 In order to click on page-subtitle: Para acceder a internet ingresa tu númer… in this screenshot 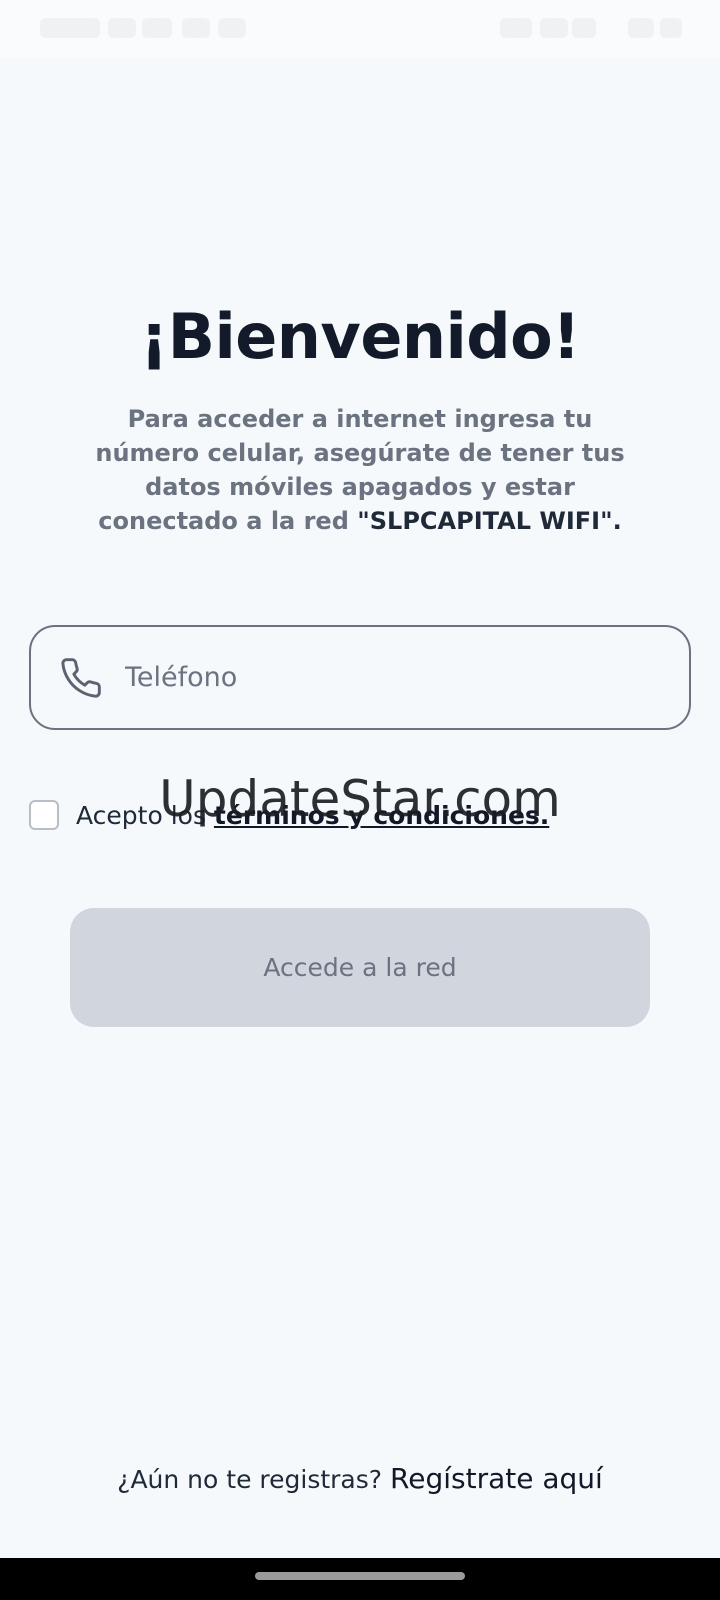, I will do `click(360, 470)`.